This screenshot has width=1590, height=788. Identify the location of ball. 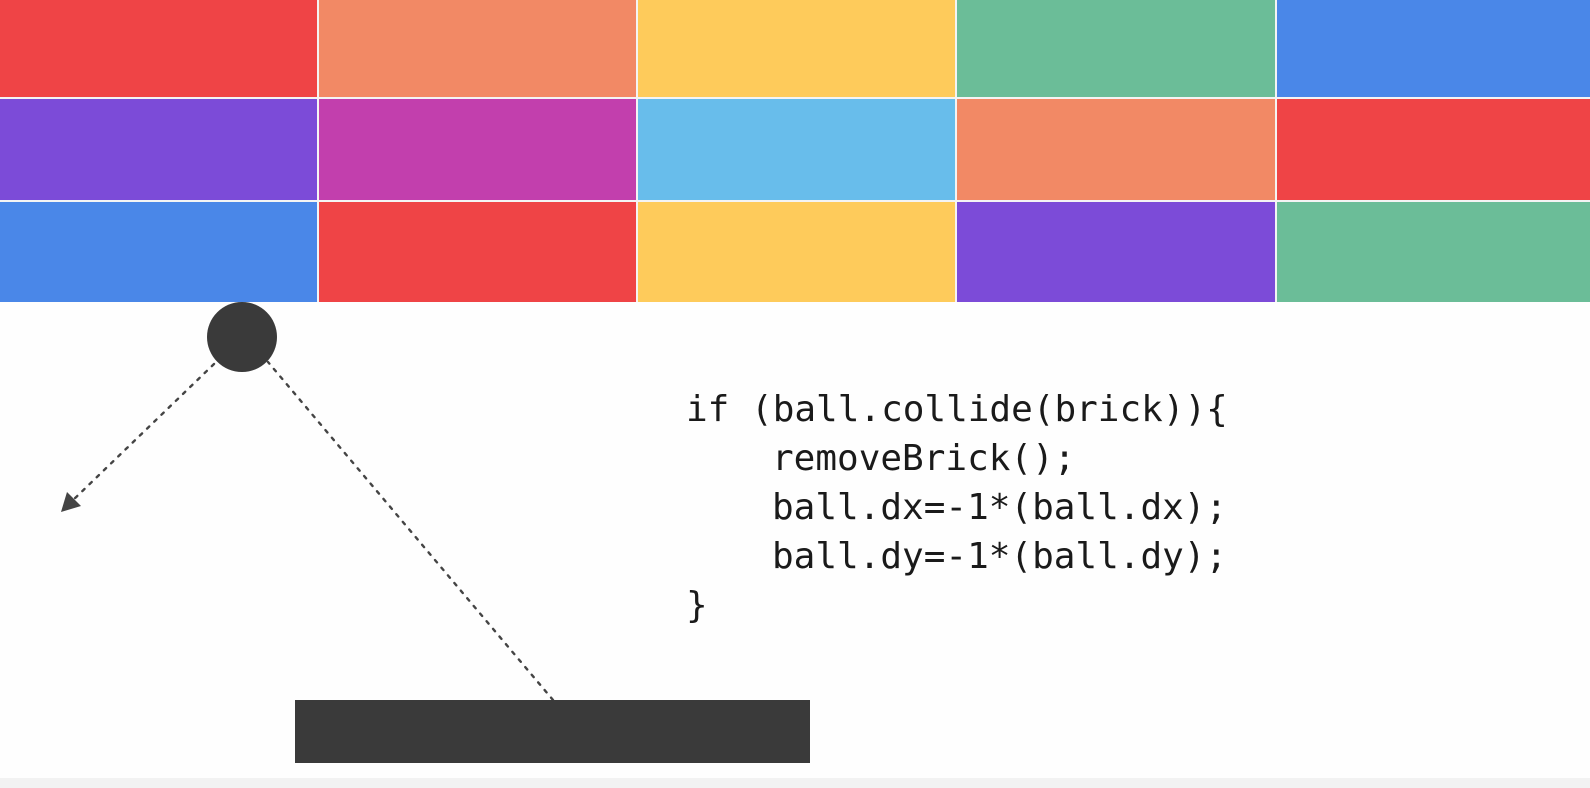
(242, 337).